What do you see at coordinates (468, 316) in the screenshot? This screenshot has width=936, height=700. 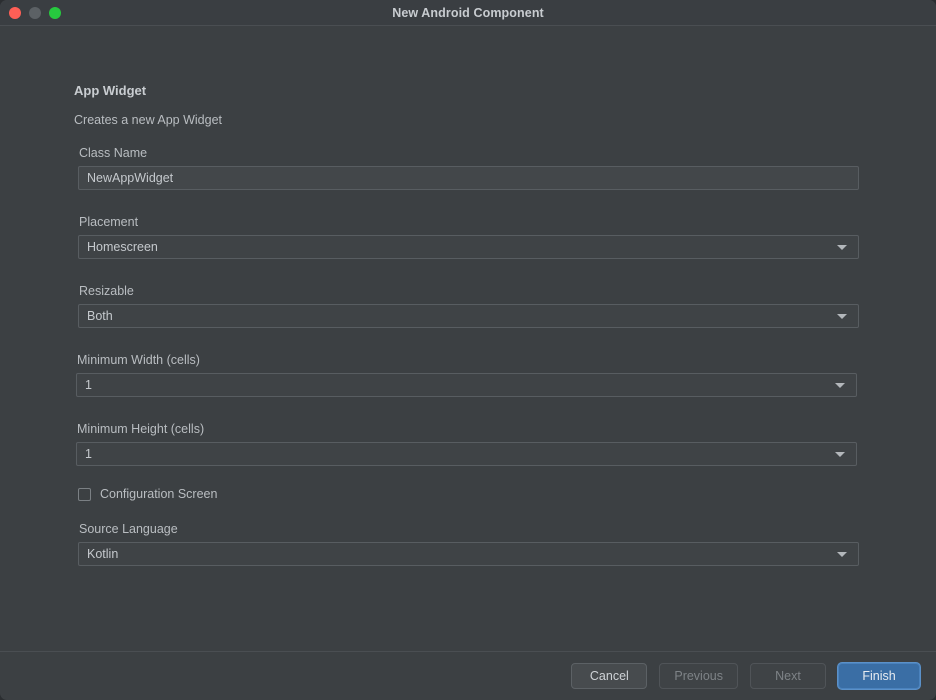 I see `resizable-dropdown: Both` at bounding box center [468, 316].